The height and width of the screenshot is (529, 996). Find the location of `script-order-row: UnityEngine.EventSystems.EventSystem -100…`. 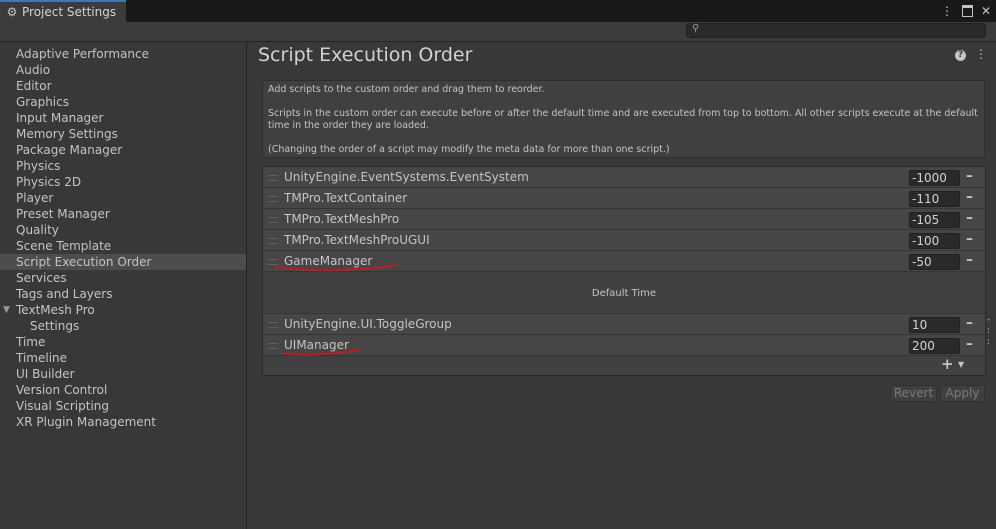

script-order-row: UnityEngine.EventSystems.EventSystem -100… is located at coordinates (624, 177).